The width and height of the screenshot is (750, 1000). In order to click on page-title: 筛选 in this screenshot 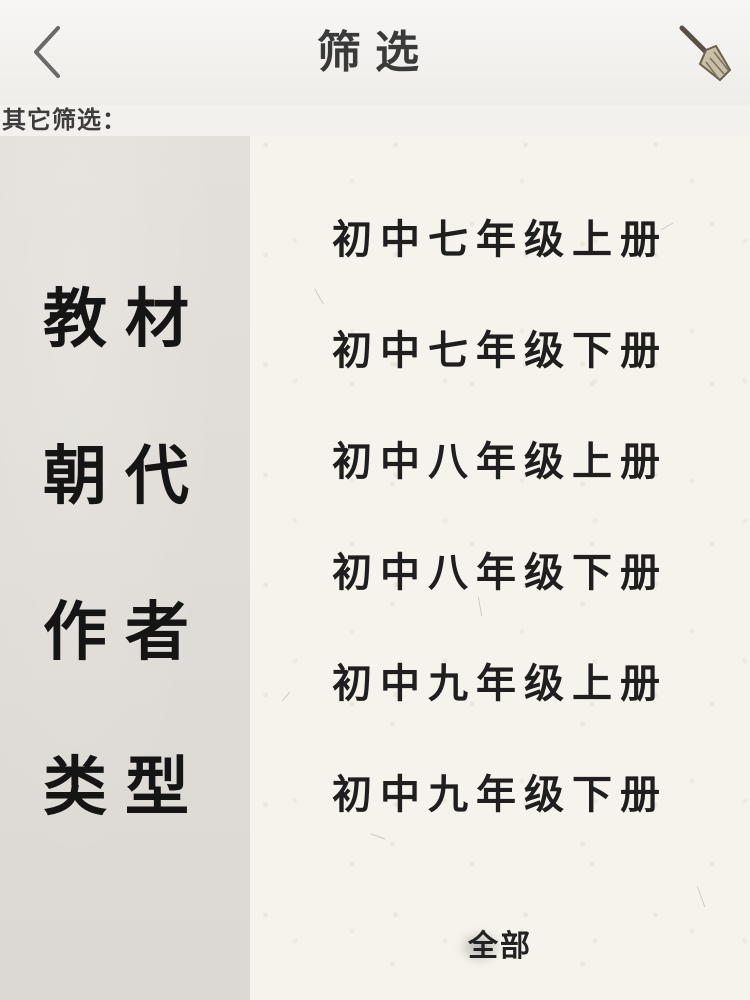, I will do `click(375, 52)`.